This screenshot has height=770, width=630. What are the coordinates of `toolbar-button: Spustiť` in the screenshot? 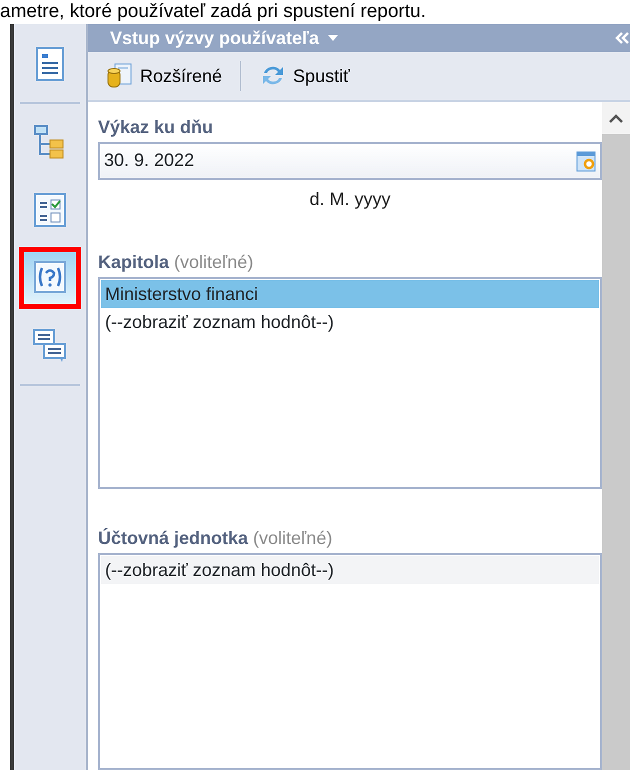 It's located at (304, 76).